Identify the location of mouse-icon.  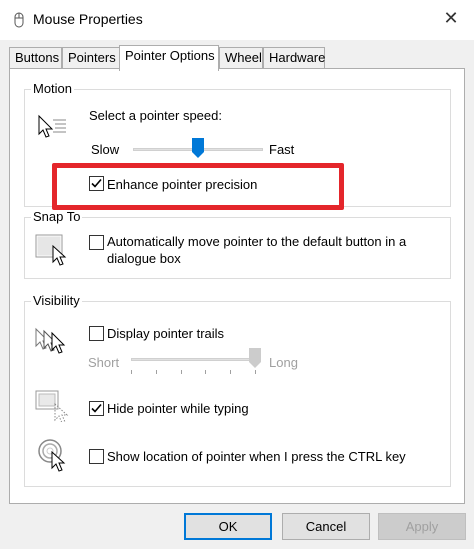
(19, 20).